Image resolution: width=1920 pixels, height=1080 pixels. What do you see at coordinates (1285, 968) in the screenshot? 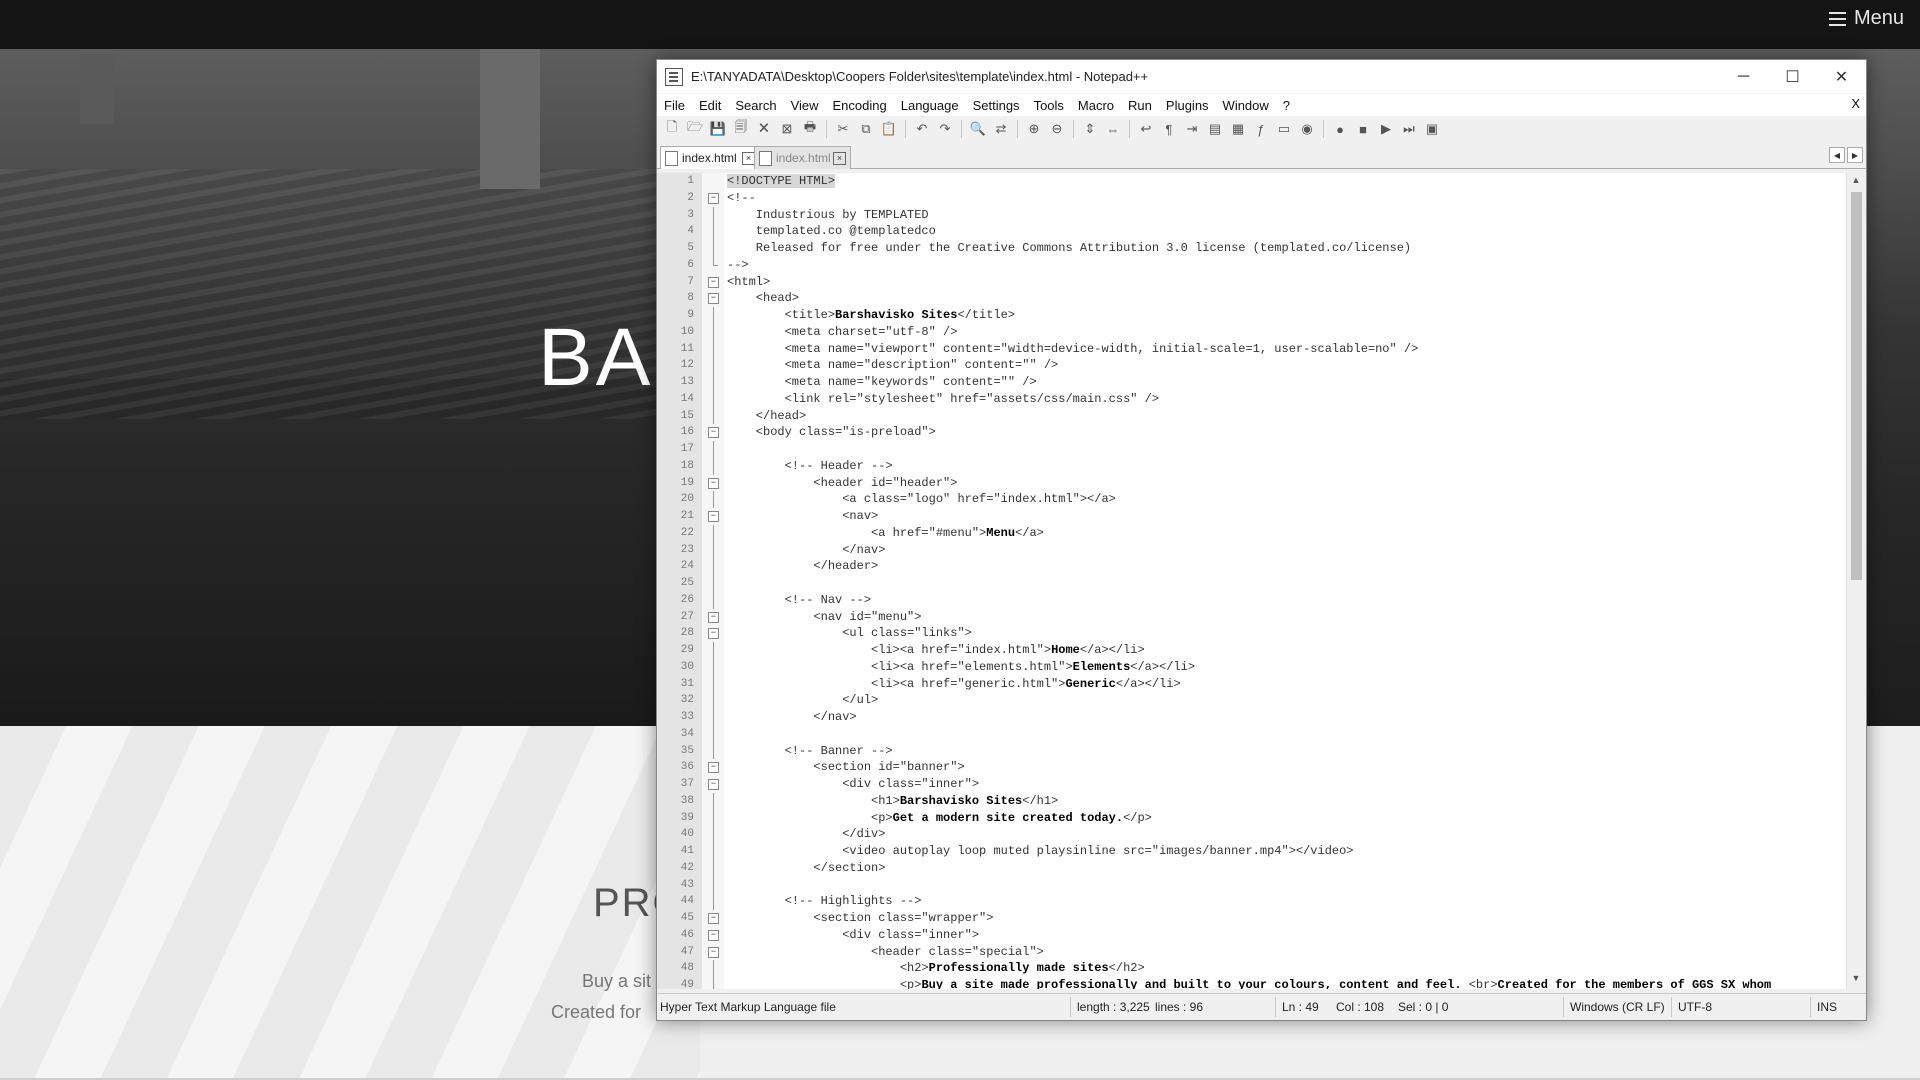
I see `code-line: <h2>Professionally made sites</h2>` at bounding box center [1285, 968].